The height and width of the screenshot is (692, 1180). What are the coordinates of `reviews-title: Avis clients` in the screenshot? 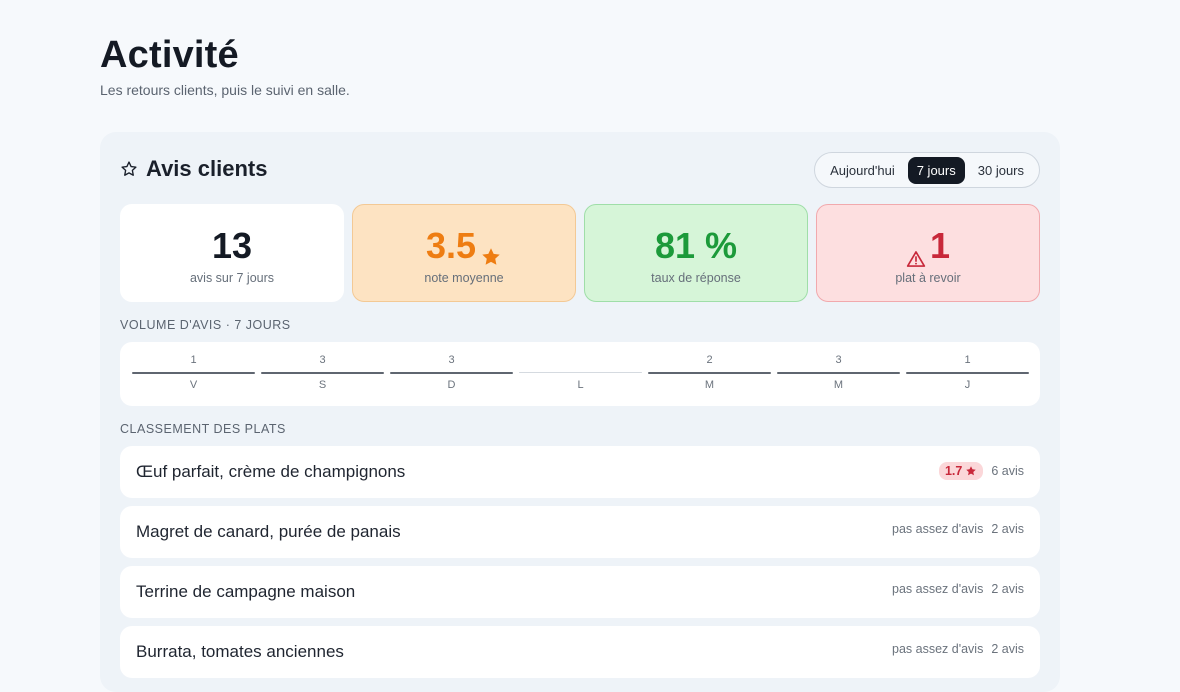 It's located at (207, 168).